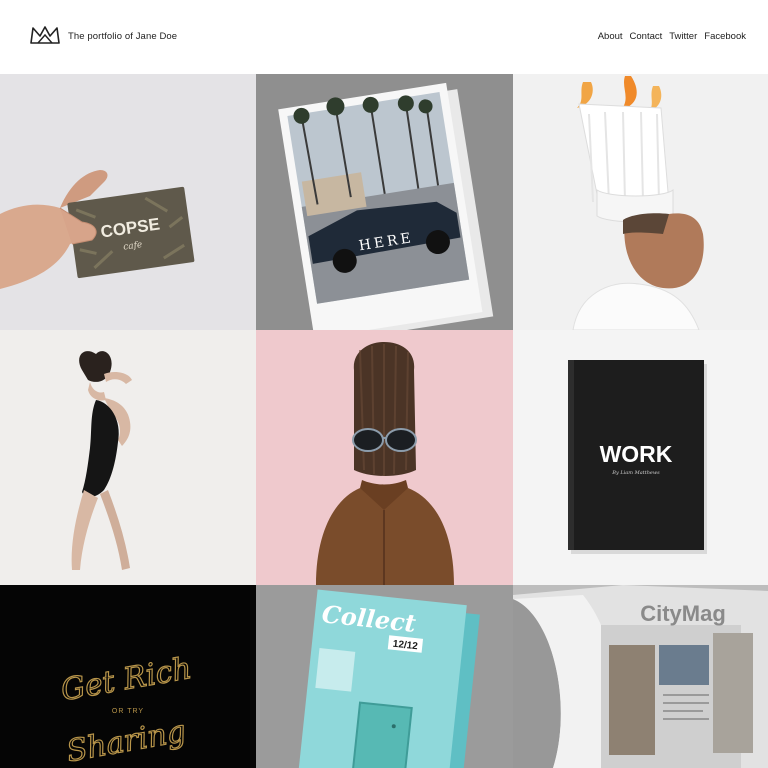  I want to click on nav-facebook: Facebook, so click(725, 36).